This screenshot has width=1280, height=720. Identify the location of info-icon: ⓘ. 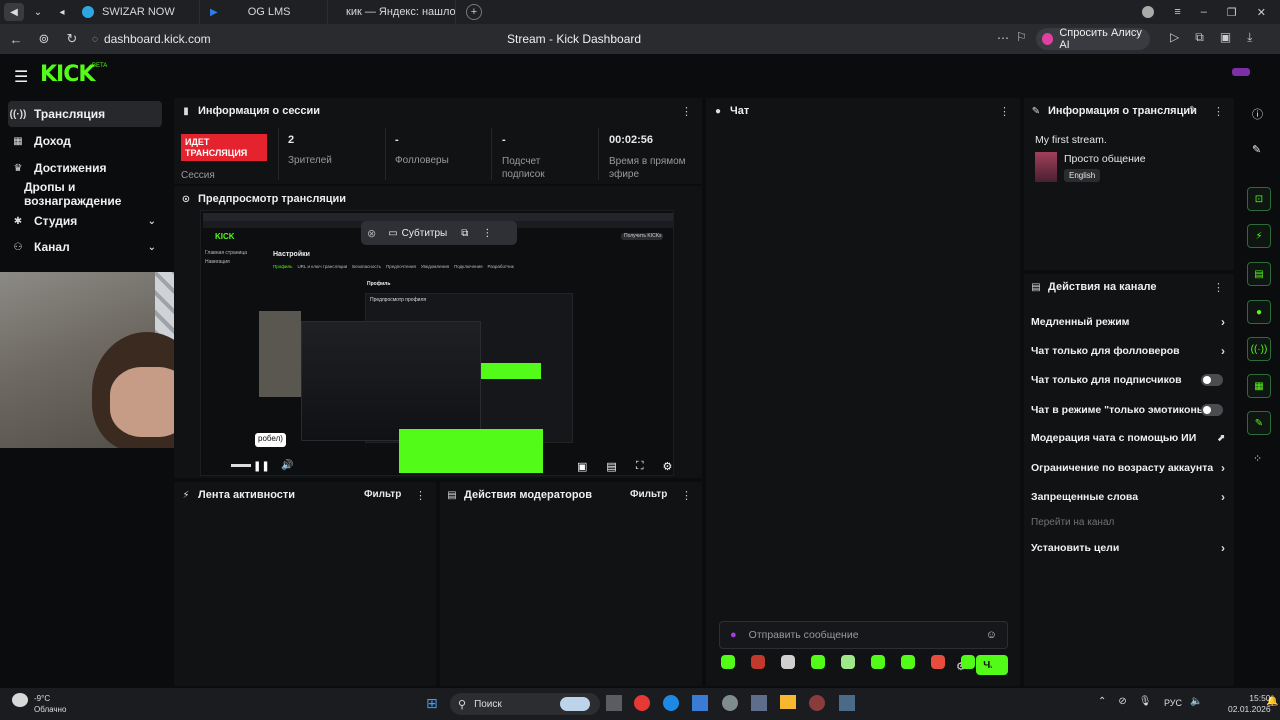
(1257, 114).